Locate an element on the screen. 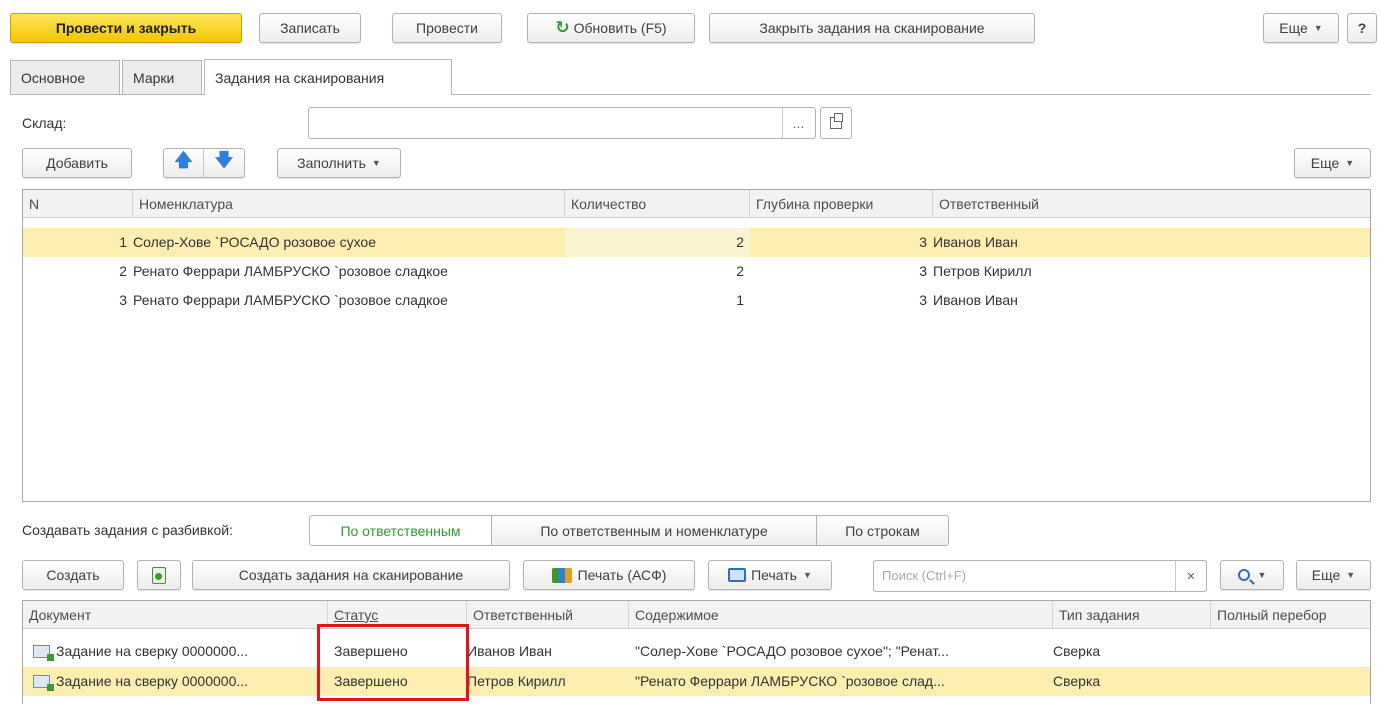 This screenshot has height=704, width=1381. more-button: Еще ▼ is located at coordinates (1301, 28).